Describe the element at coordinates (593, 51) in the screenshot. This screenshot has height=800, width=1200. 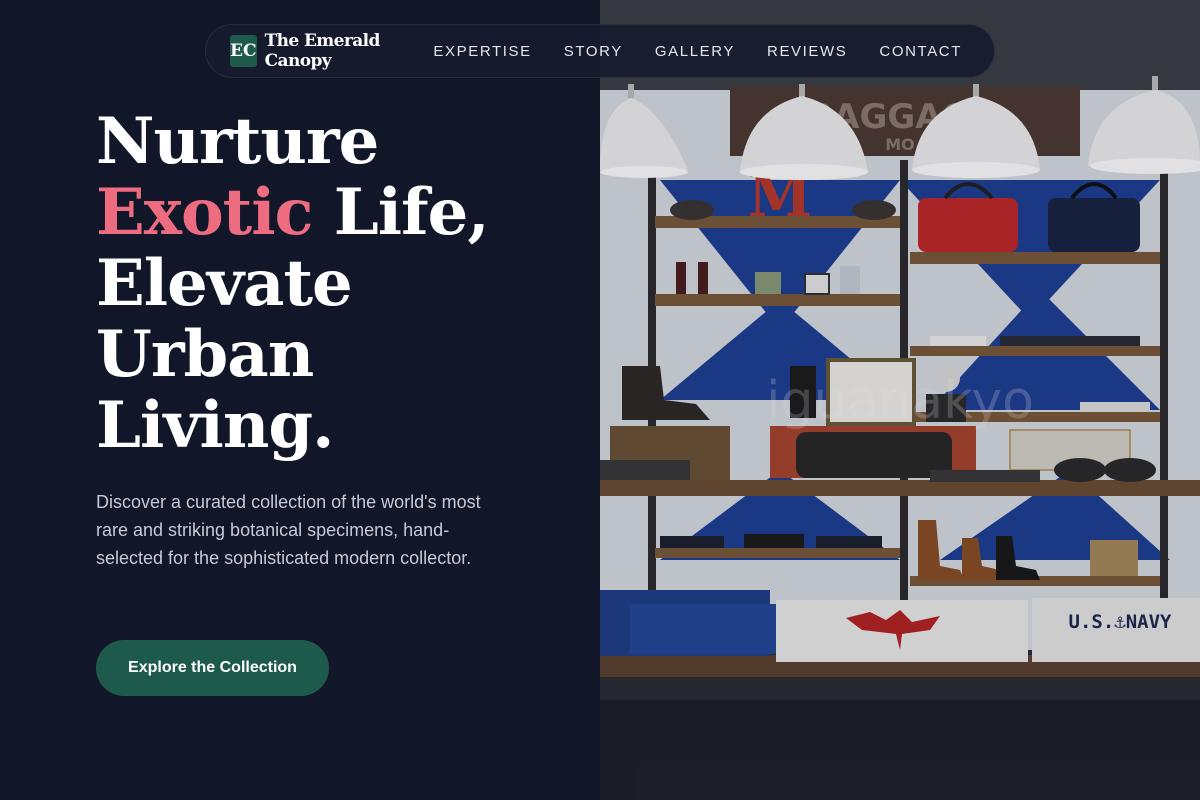
I see `nav-link-story: STORY` at that location.